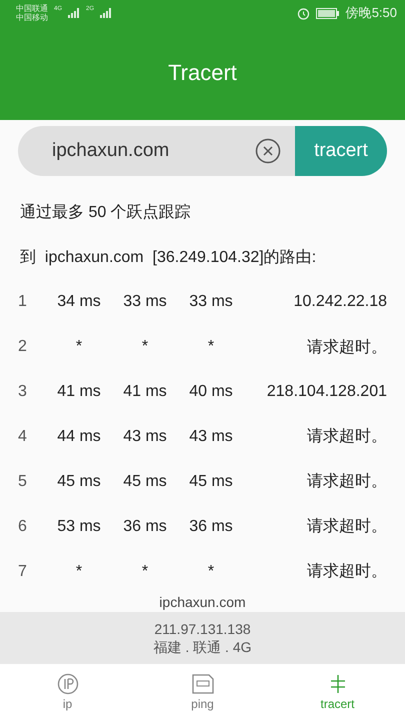  What do you see at coordinates (202, 603) in the screenshot?
I see `site-name: ipchaxun.com` at bounding box center [202, 603].